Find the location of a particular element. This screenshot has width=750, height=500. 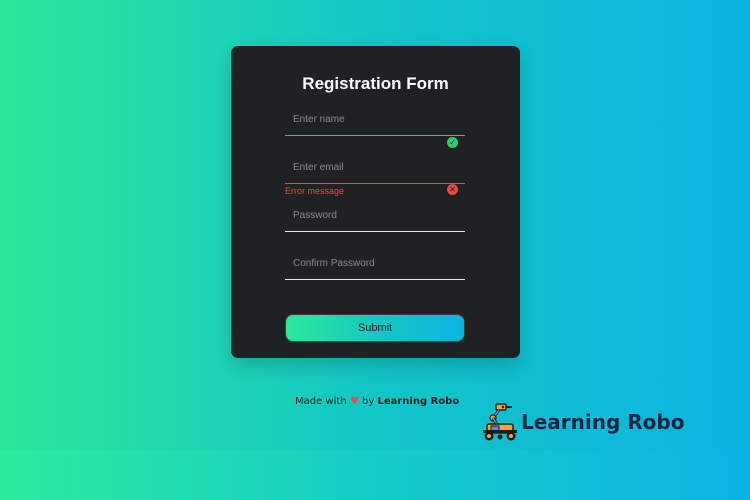

confirm-password-input is located at coordinates (375, 267).